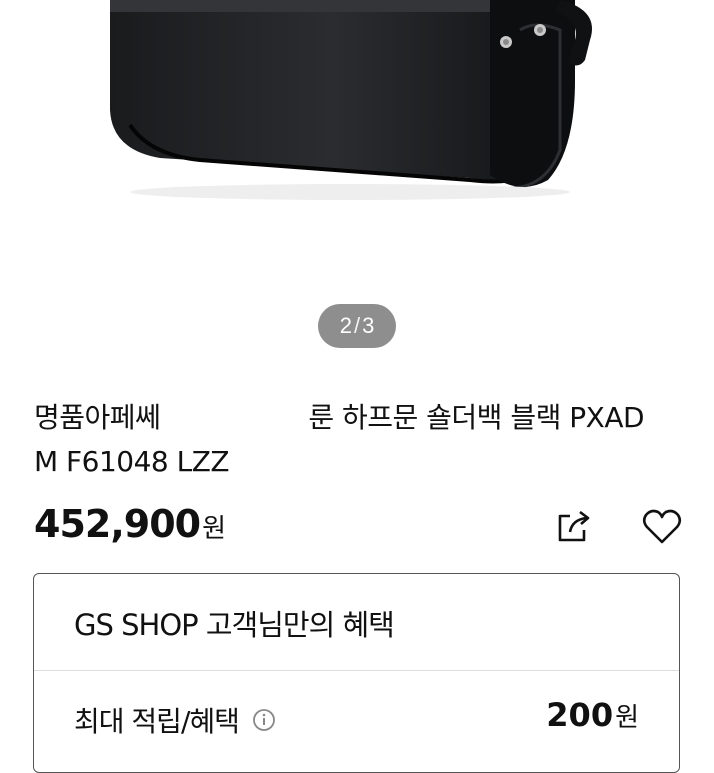 This screenshot has height=773, width=714. Describe the element at coordinates (234, 625) in the screenshot. I see `benefits-title: GS SHOP 고객님만의 혜택` at that location.